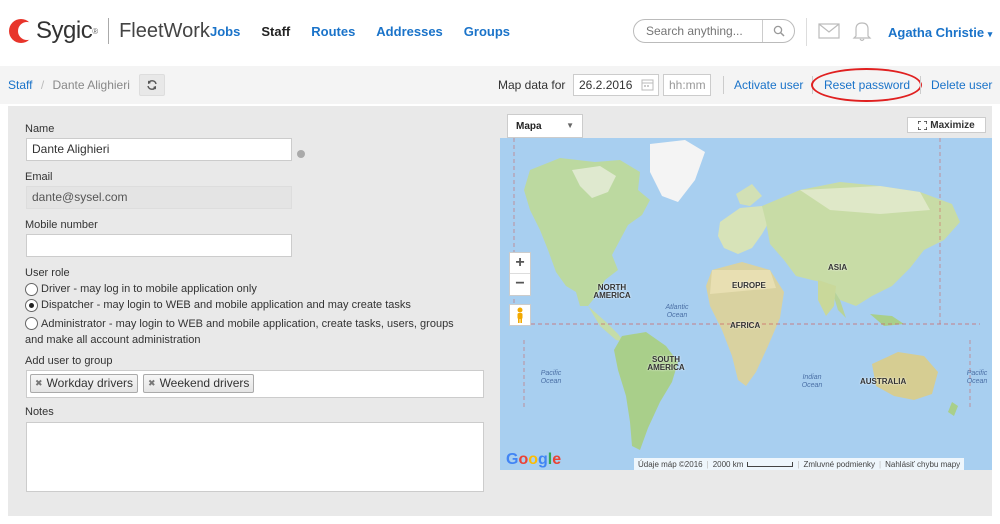 Image resolution: width=1000 pixels, height=524 pixels. Describe the element at coordinates (333, 31) in the screenshot. I see `nav-routes: Routes` at that location.